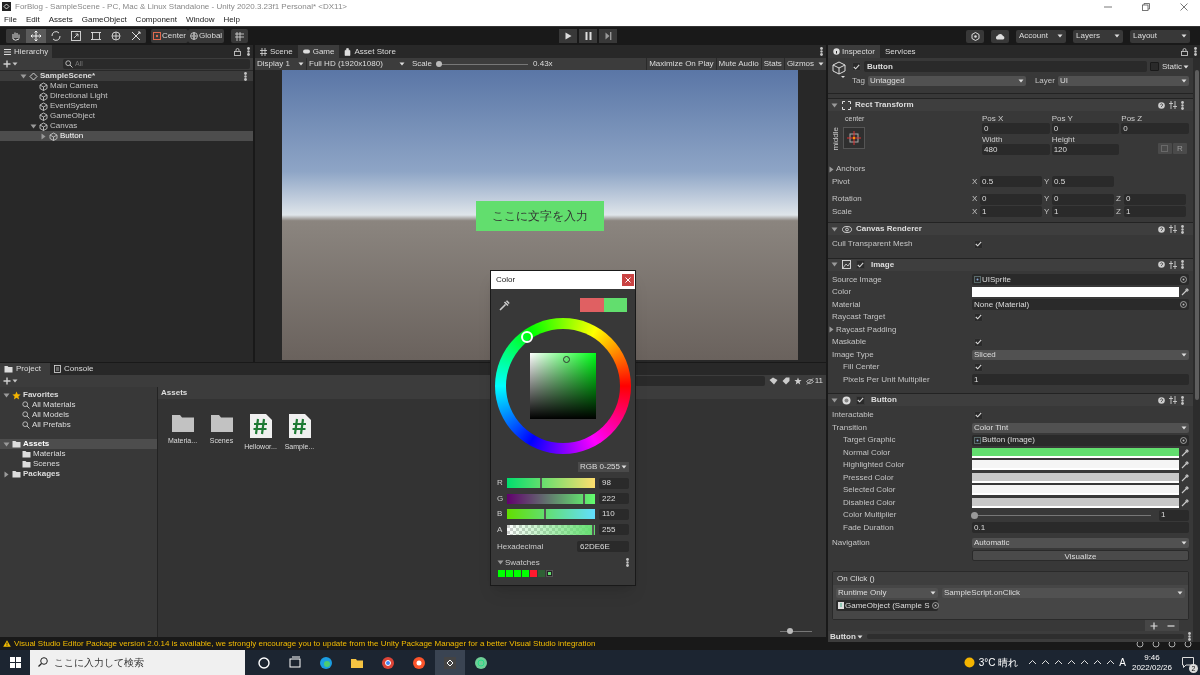 This screenshot has height=675, width=1200. Describe the element at coordinates (126, 76) in the screenshot. I see `hierarchy-item: SampleScene*` at that location.